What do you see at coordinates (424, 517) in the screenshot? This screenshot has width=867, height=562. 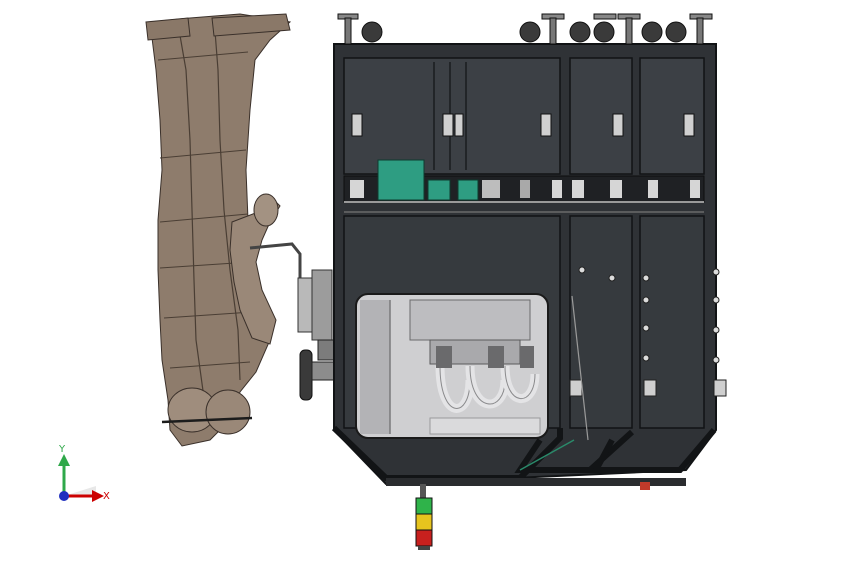 I see `signal-tower-light` at bounding box center [424, 517].